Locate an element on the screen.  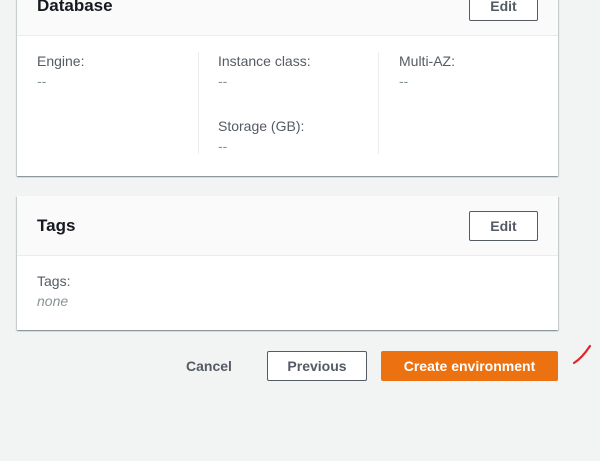
database-panel-title: Database is located at coordinates (75, 7).